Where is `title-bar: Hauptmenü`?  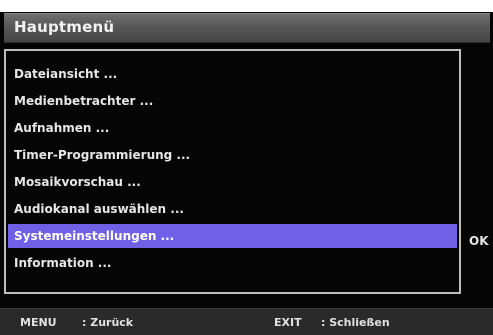
title-bar: Hauptmenü is located at coordinates (247, 28).